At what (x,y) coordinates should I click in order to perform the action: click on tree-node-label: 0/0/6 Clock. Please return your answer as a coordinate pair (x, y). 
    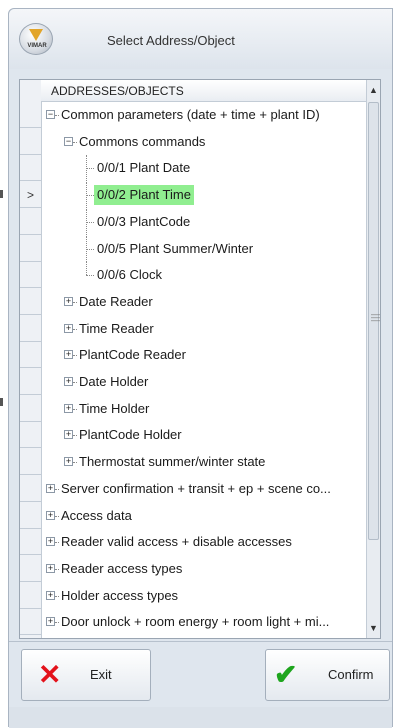
    Looking at the image, I should click on (129, 275).